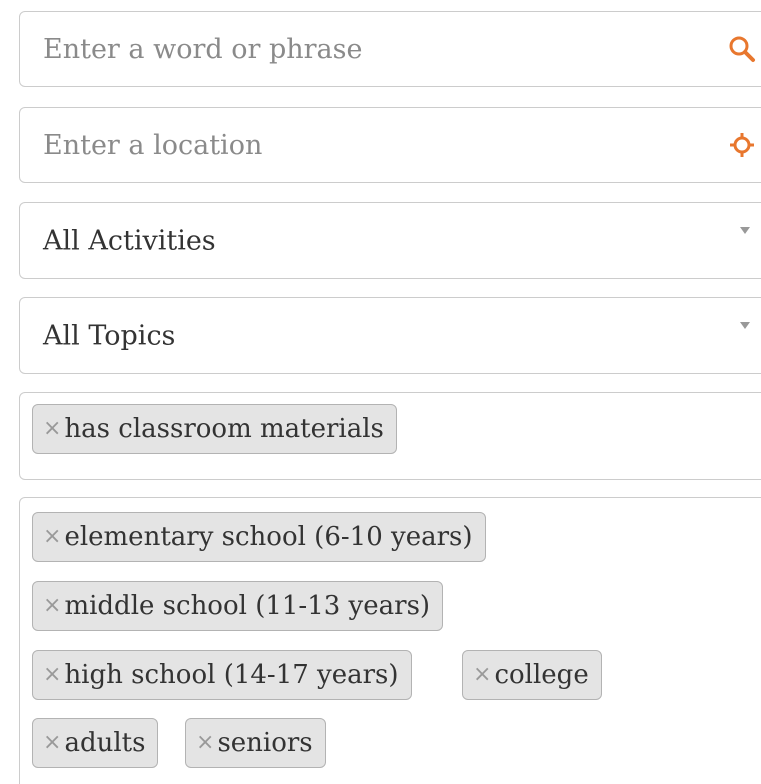 This screenshot has width=761, height=784. I want to click on search-field, so click(390, 49).